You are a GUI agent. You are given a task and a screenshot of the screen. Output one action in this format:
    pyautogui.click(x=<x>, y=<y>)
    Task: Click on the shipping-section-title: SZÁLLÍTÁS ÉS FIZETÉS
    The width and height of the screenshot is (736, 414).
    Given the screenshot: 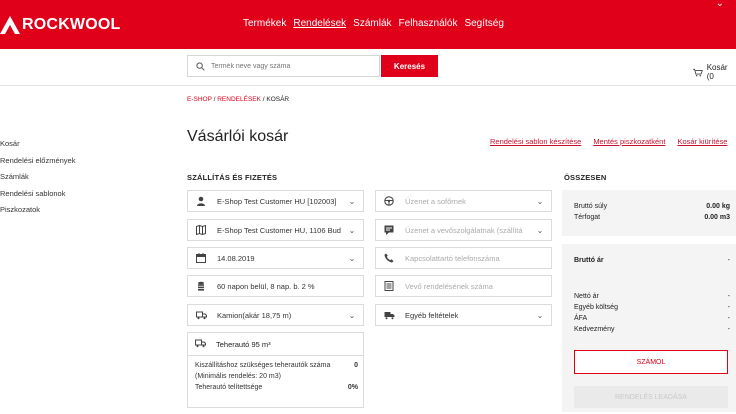 What is the action you would take?
    pyautogui.click(x=232, y=177)
    